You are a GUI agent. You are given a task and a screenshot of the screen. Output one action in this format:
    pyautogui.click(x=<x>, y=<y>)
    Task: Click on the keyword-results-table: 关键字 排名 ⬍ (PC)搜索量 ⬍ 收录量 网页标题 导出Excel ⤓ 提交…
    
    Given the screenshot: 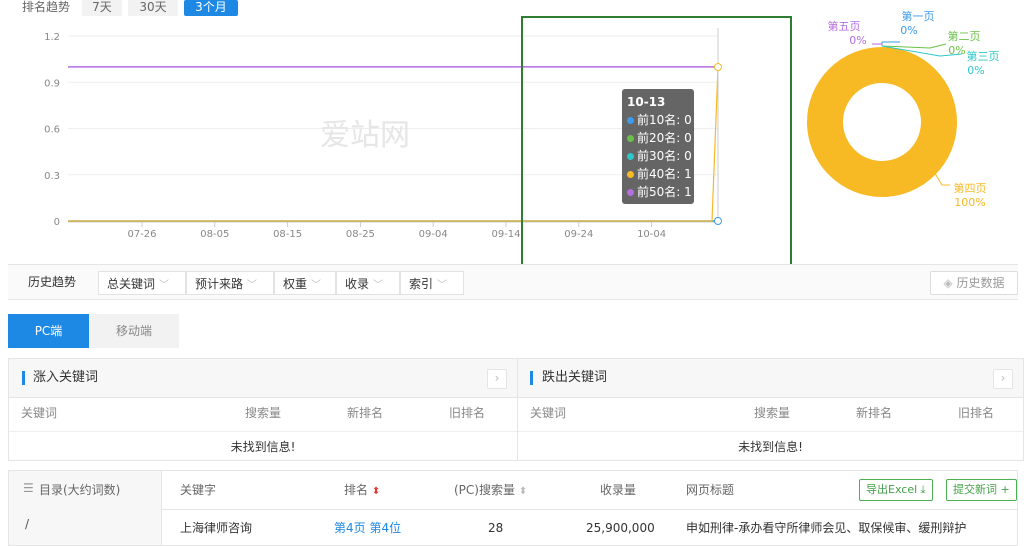 What is the action you would take?
    pyautogui.click(x=590, y=508)
    